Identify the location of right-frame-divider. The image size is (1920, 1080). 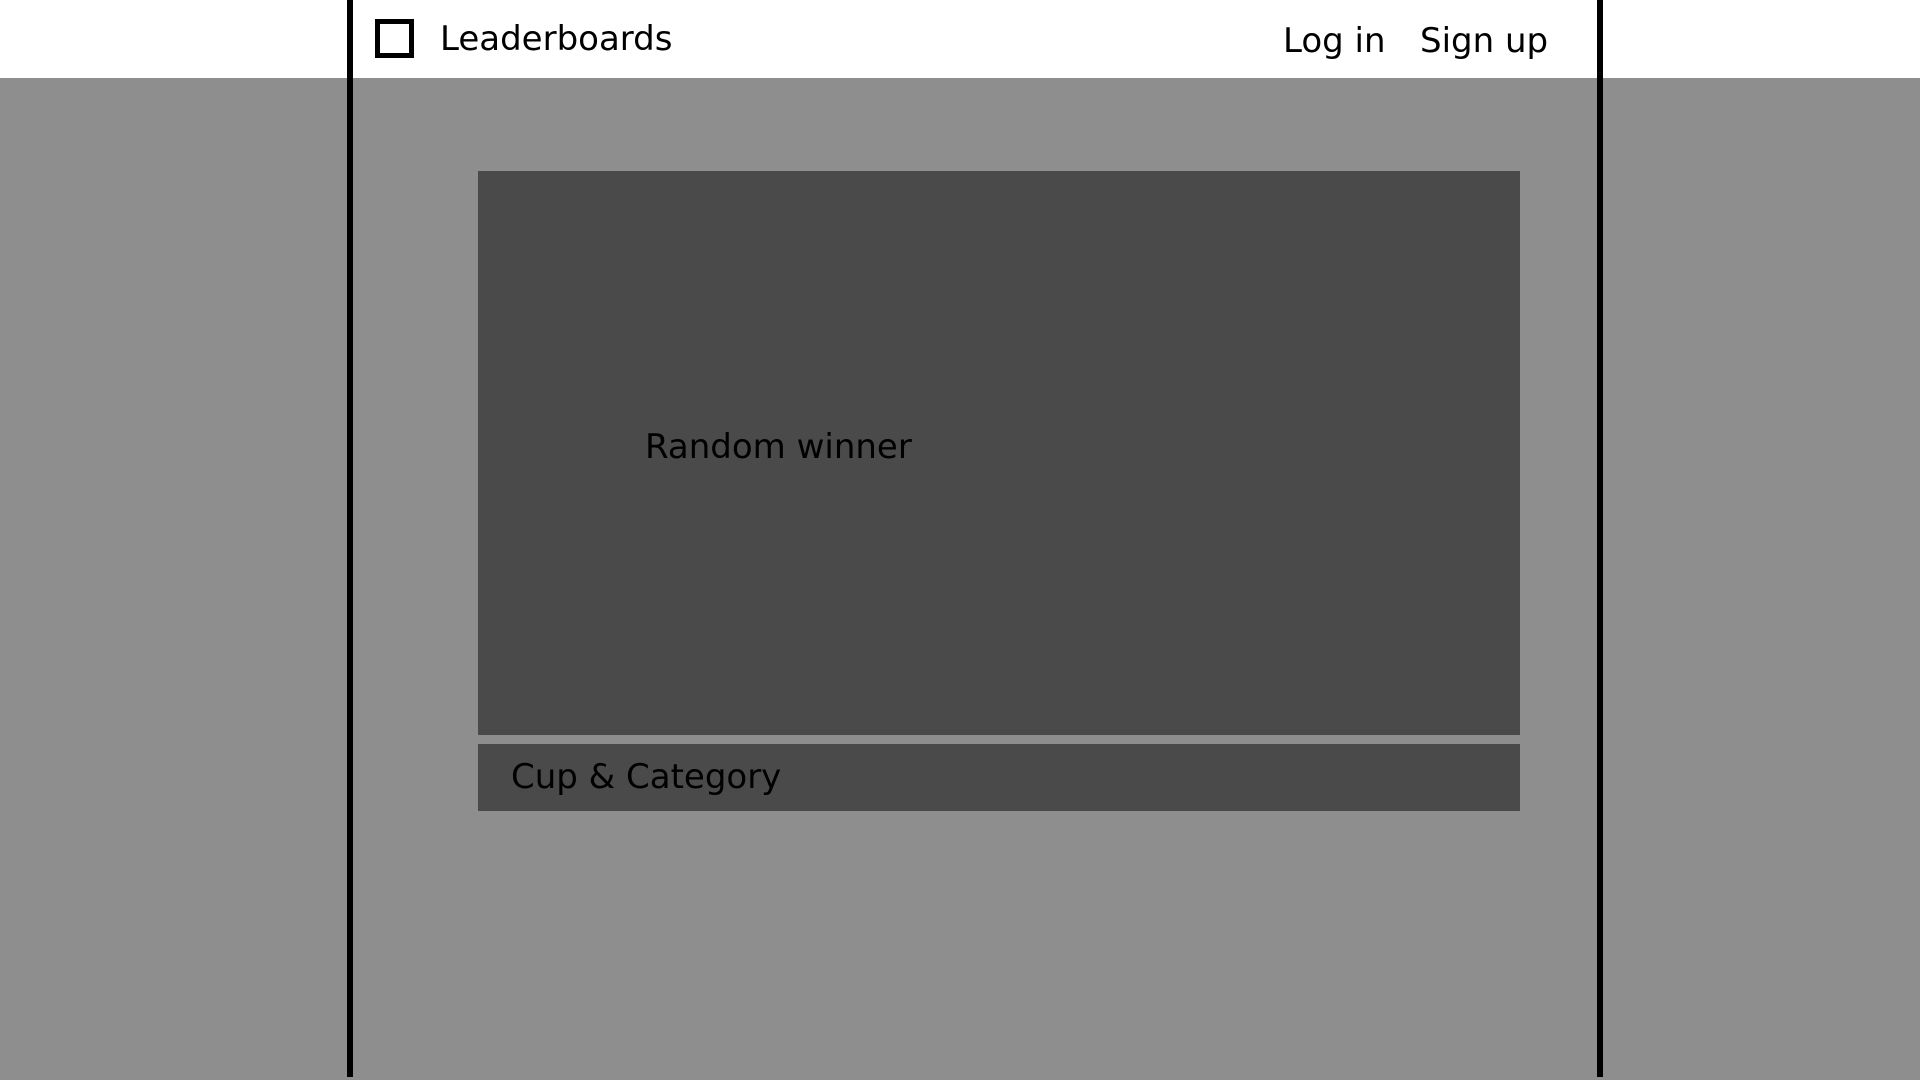
(1600, 538).